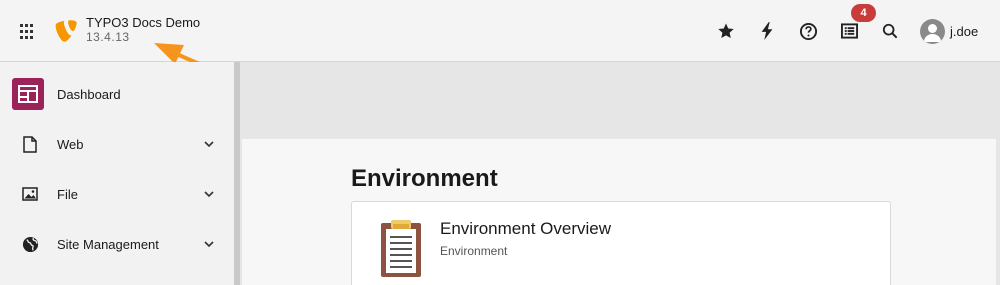 The height and width of the screenshot is (285, 1000). Describe the element at coordinates (108, 244) in the screenshot. I see `sidebar-item-label: Site Management` at that location.